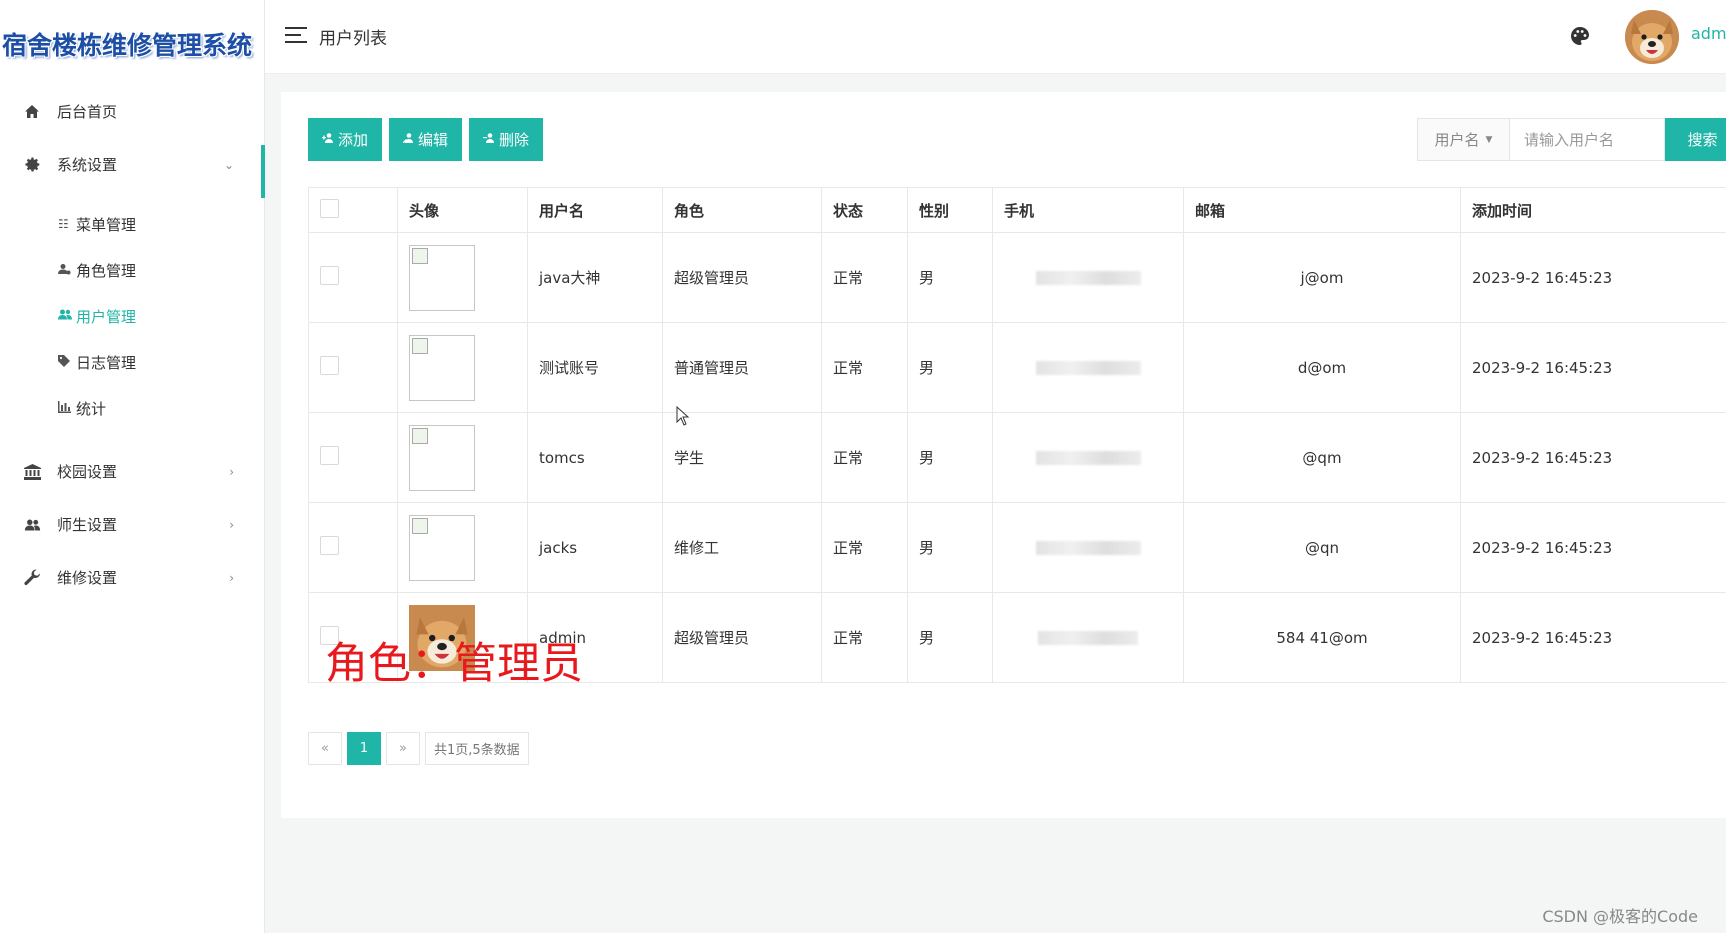 The image size is (1726, 933). Describe the element at coordinates (864, 210) in the screenshot. I see `column-header: 状态` at that location.